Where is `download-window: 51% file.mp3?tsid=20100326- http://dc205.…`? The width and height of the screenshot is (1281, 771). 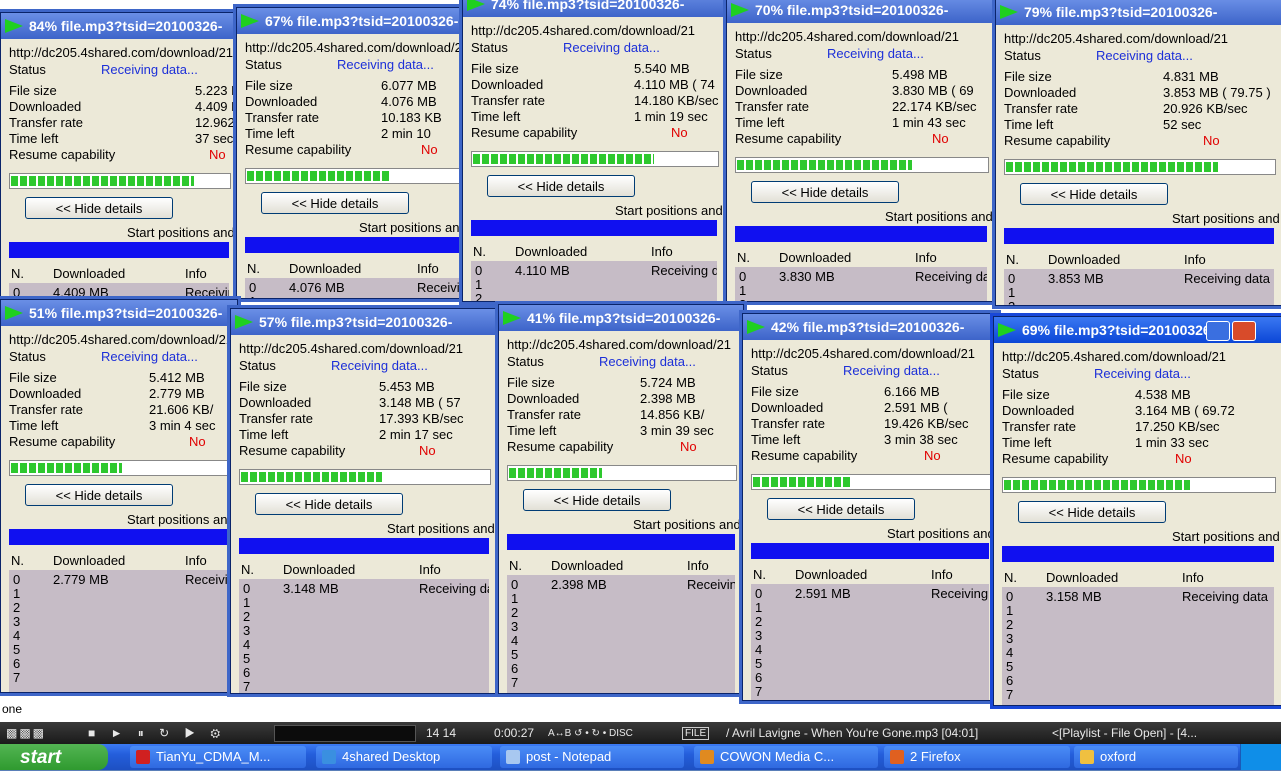 download-window: 51% file.mp3?tsid=20100326- http://dc205.… is located at coordinates (119, 496).